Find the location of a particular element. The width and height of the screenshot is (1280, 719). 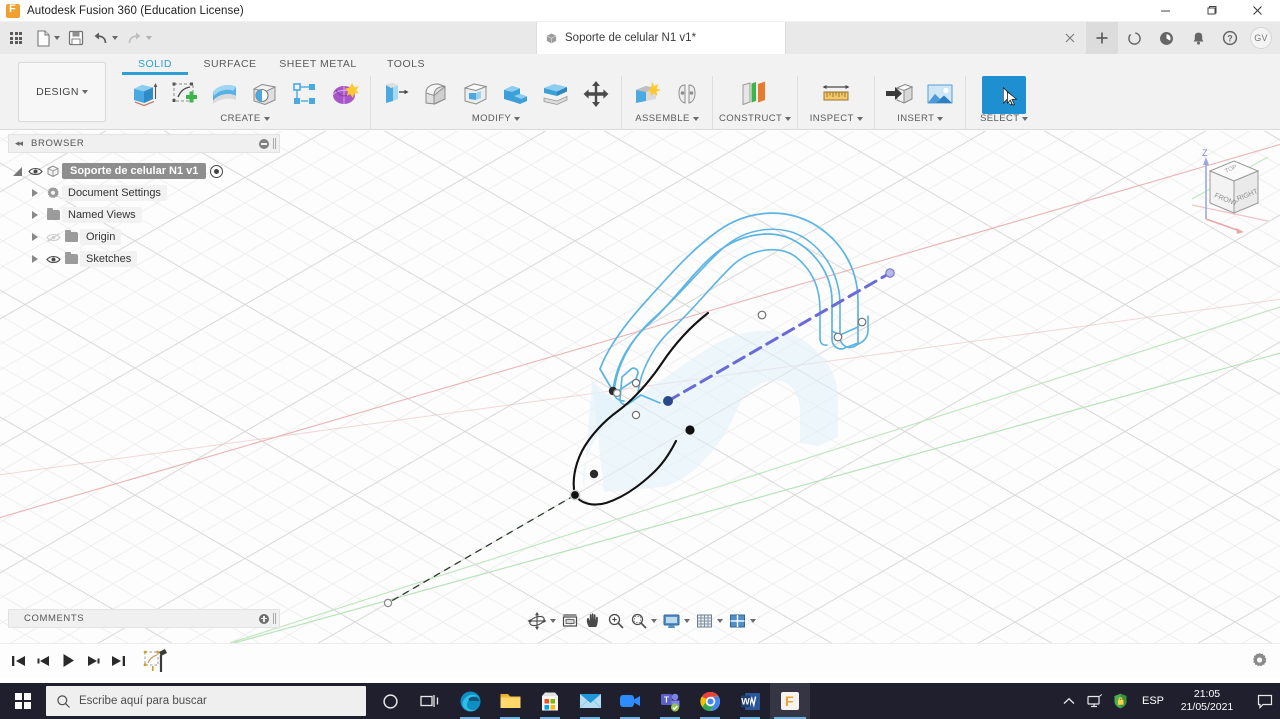

orbit-icon is located at coordinates (541, 621).